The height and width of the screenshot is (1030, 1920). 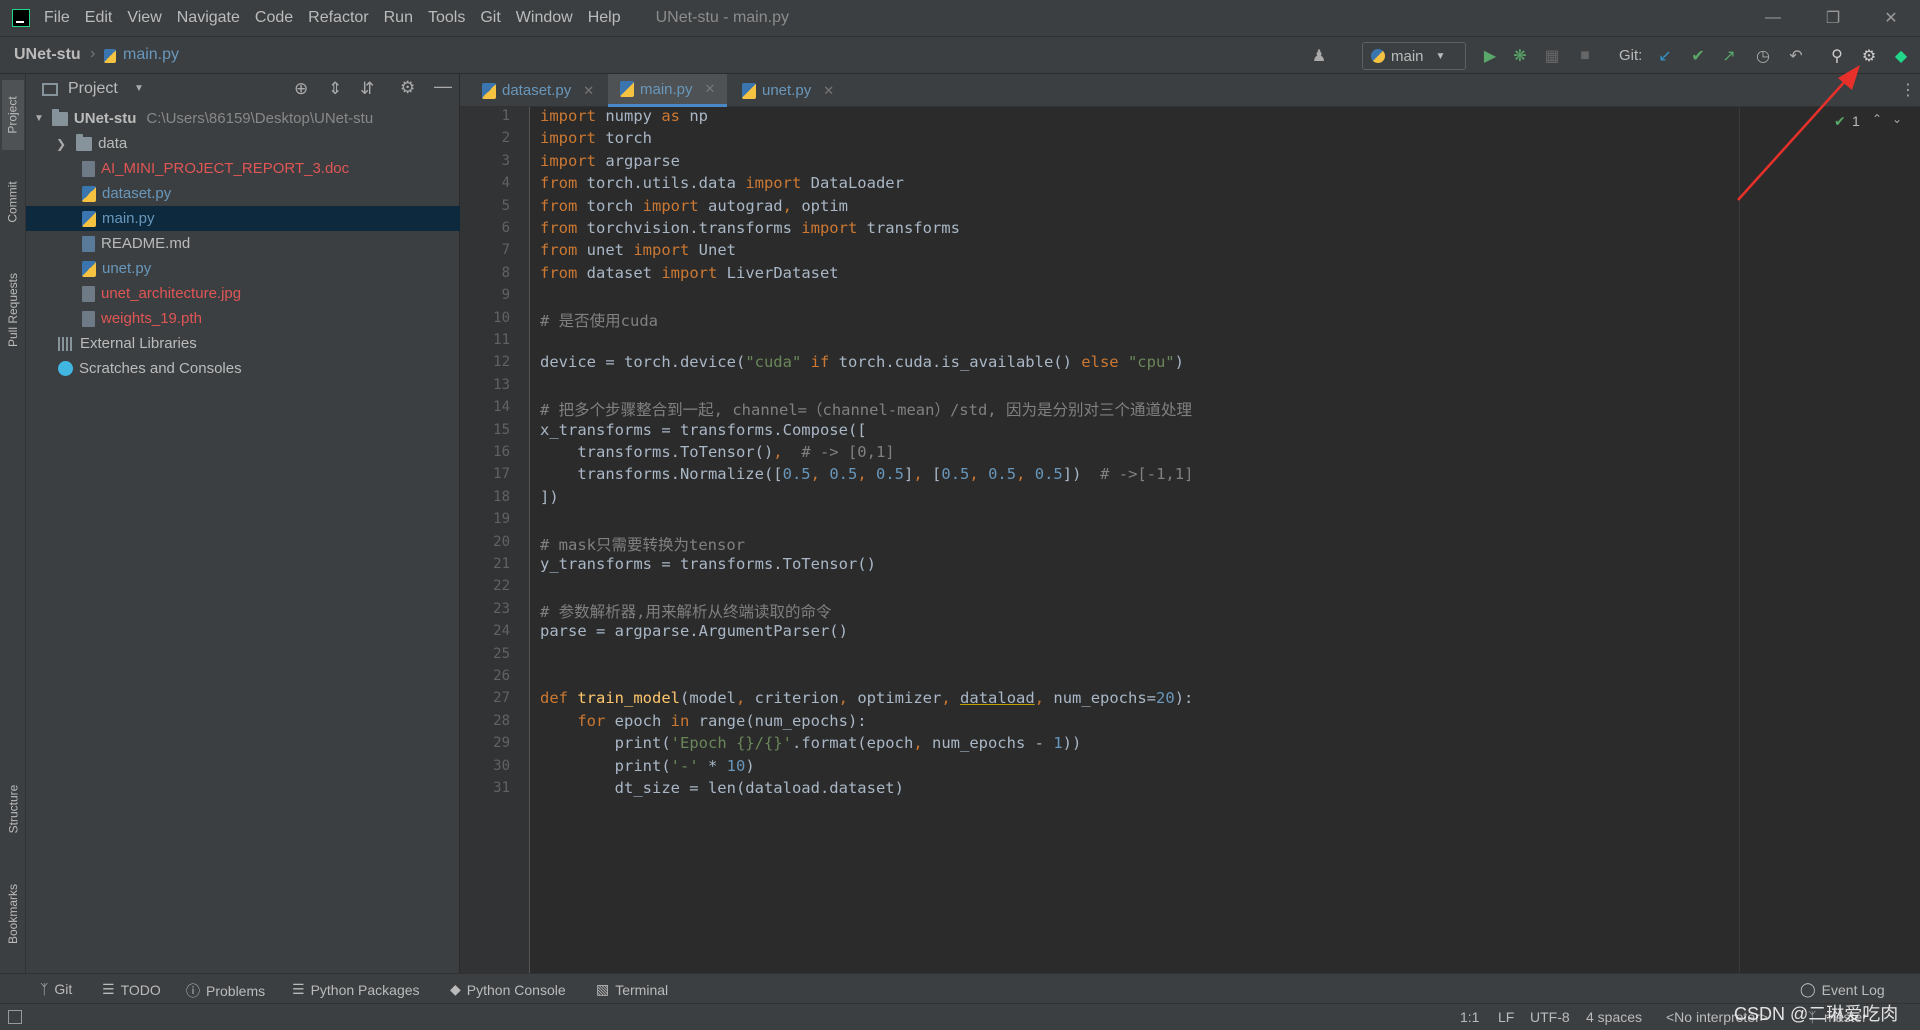 I want to click on menu-code: Code, so click(x=274, y=18).